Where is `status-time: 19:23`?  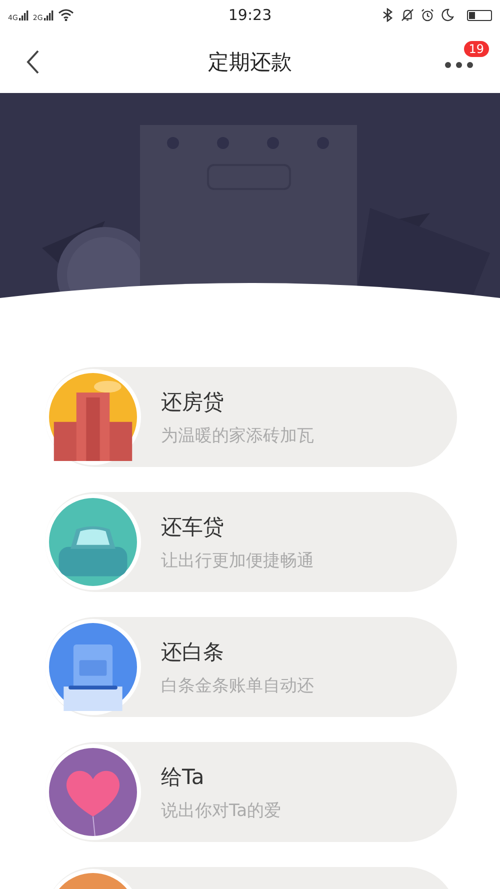 status-time: 19:23 is located at coordinates (250, 15).